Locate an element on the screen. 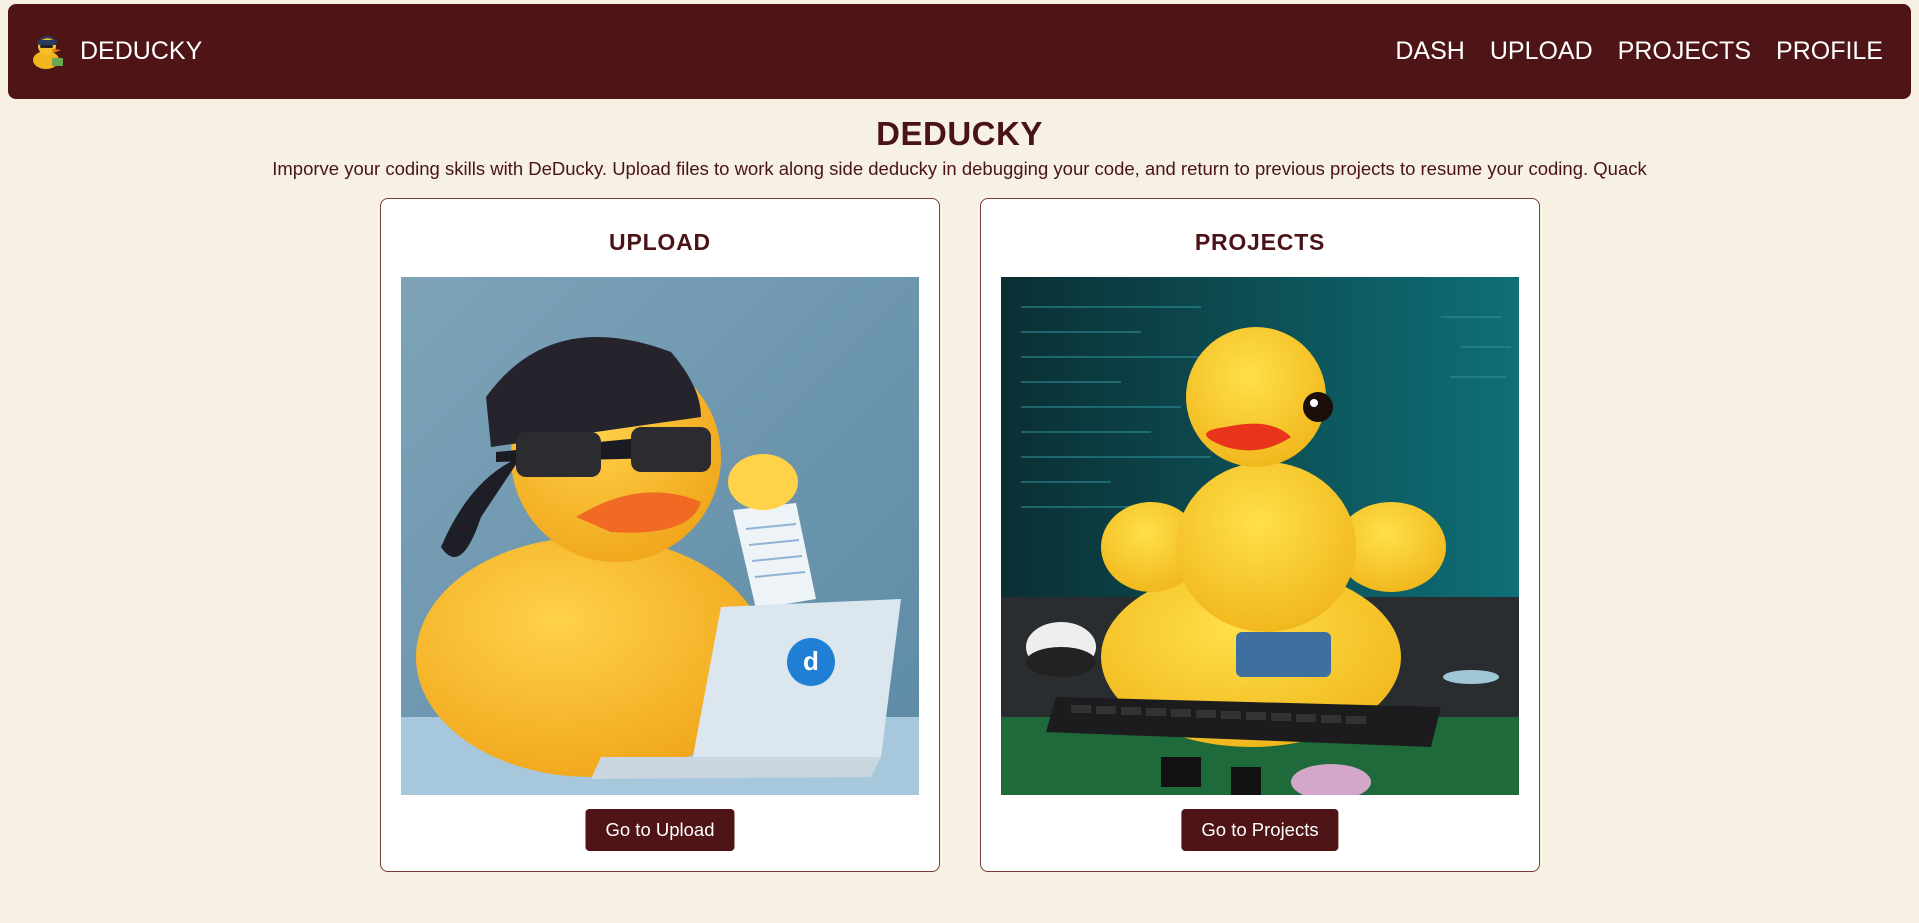  upload-card-title: UPLOAD is located at coordinates (660, 242).